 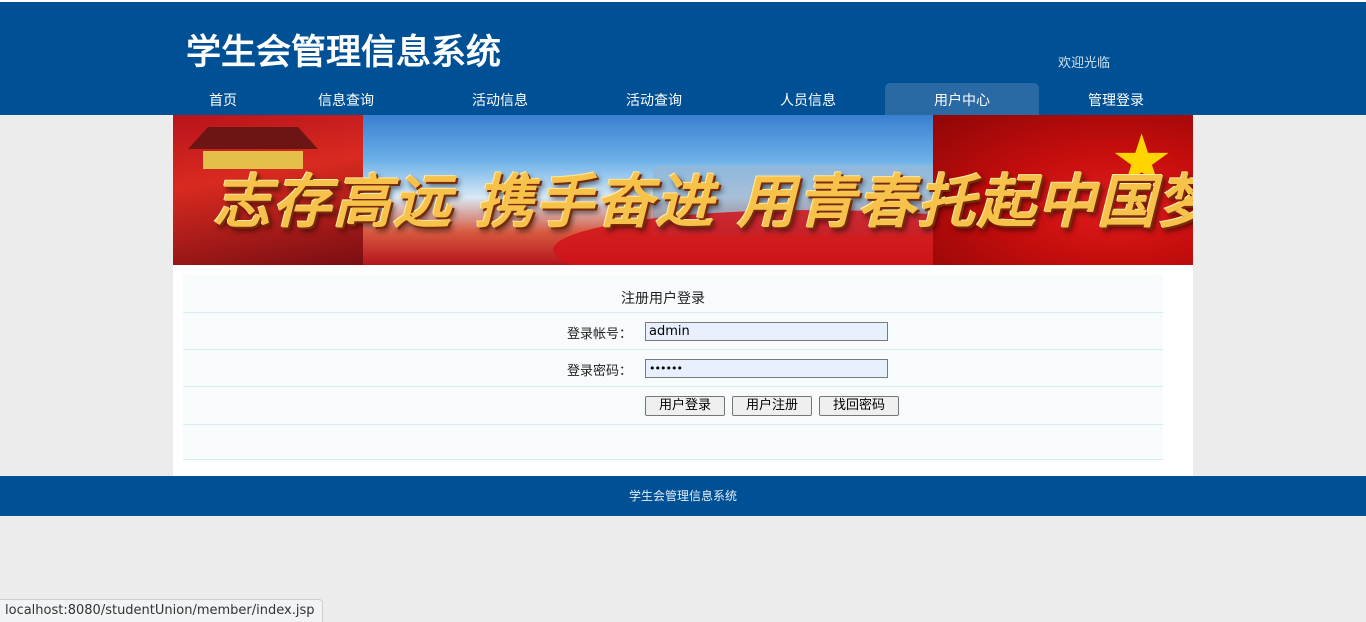 I want to click on password-row: 登录密码： ••••••, so click(x=673, y=368).